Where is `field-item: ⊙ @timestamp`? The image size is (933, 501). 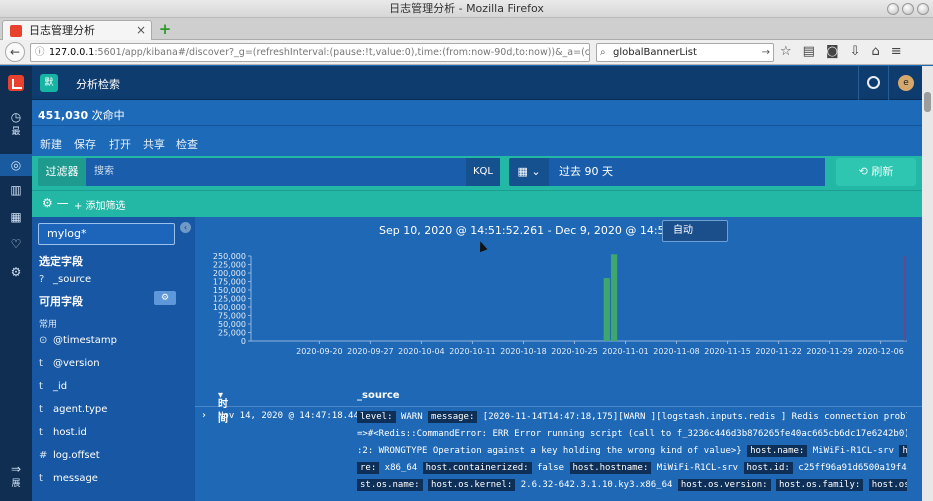
field-item: ⊙ @timestamp is located at coordinates (78, 340).